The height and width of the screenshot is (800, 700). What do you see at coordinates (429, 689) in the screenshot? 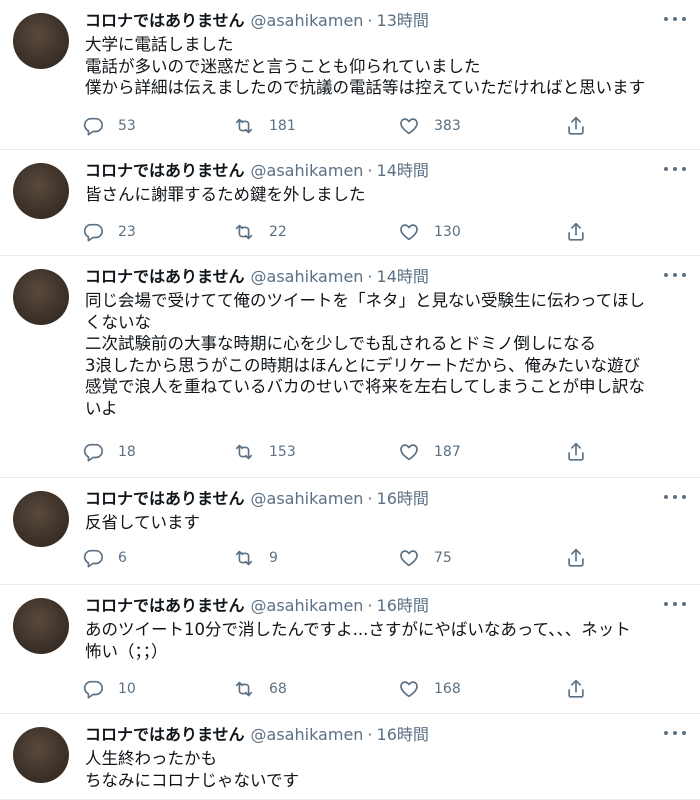
I see `like-button: 168` at bounding box center [429, 689].